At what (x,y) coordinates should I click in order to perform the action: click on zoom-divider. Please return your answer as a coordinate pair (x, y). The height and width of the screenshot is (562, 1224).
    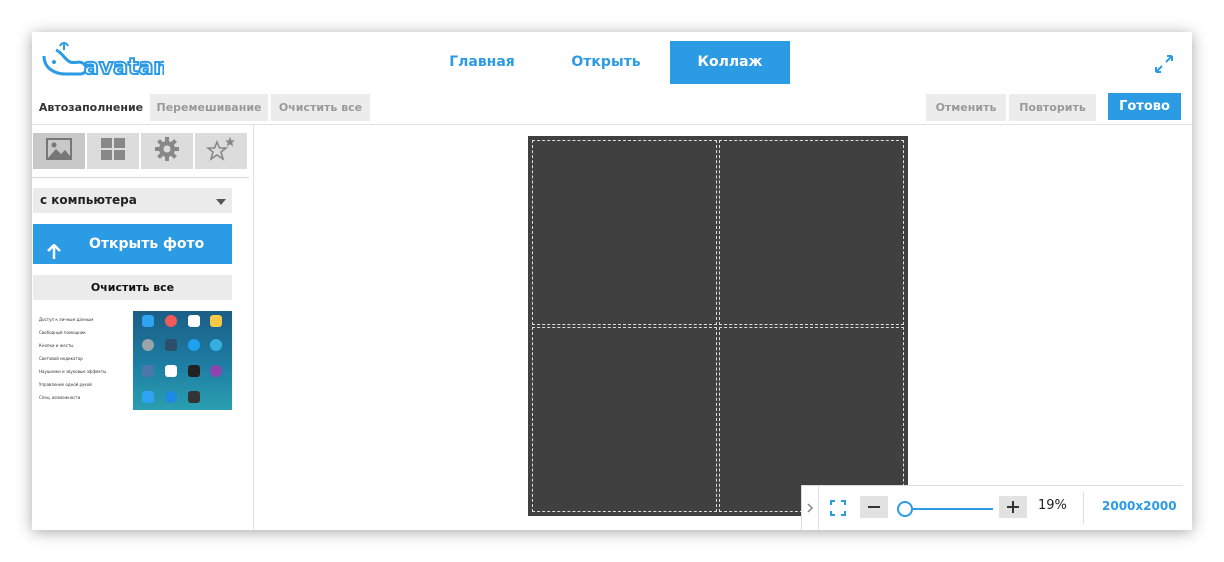
    Looking at the image, I should click on (1083, 508).